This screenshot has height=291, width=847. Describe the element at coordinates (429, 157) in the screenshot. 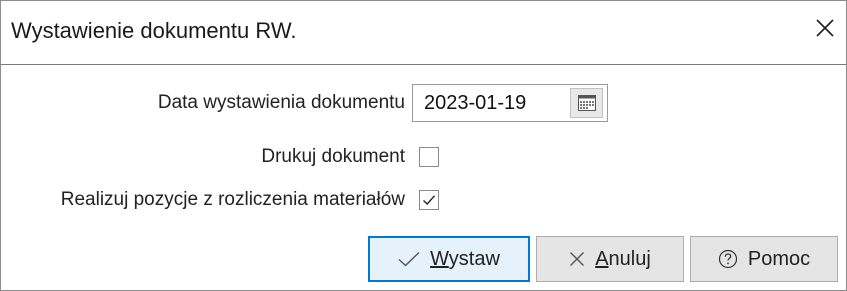

I see `print-checkbox` at that location.